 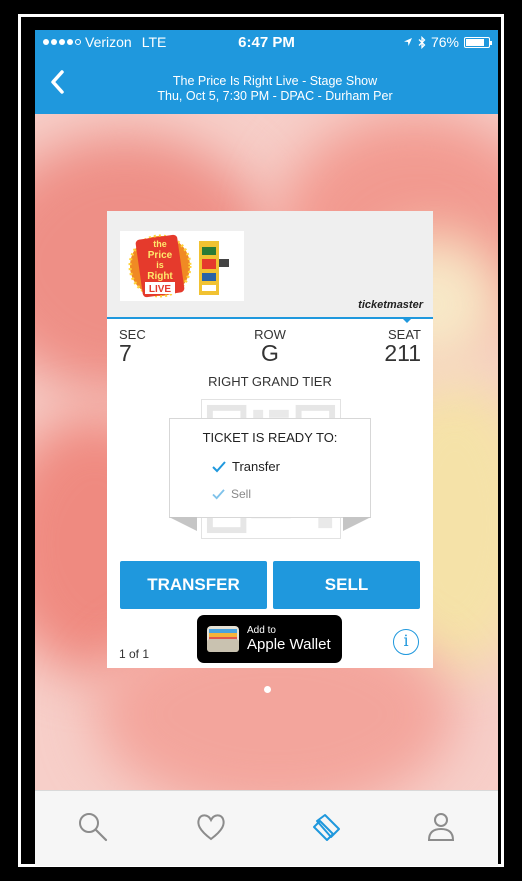 I want to click on bluetooth-icon, so click(x=422, y=42).